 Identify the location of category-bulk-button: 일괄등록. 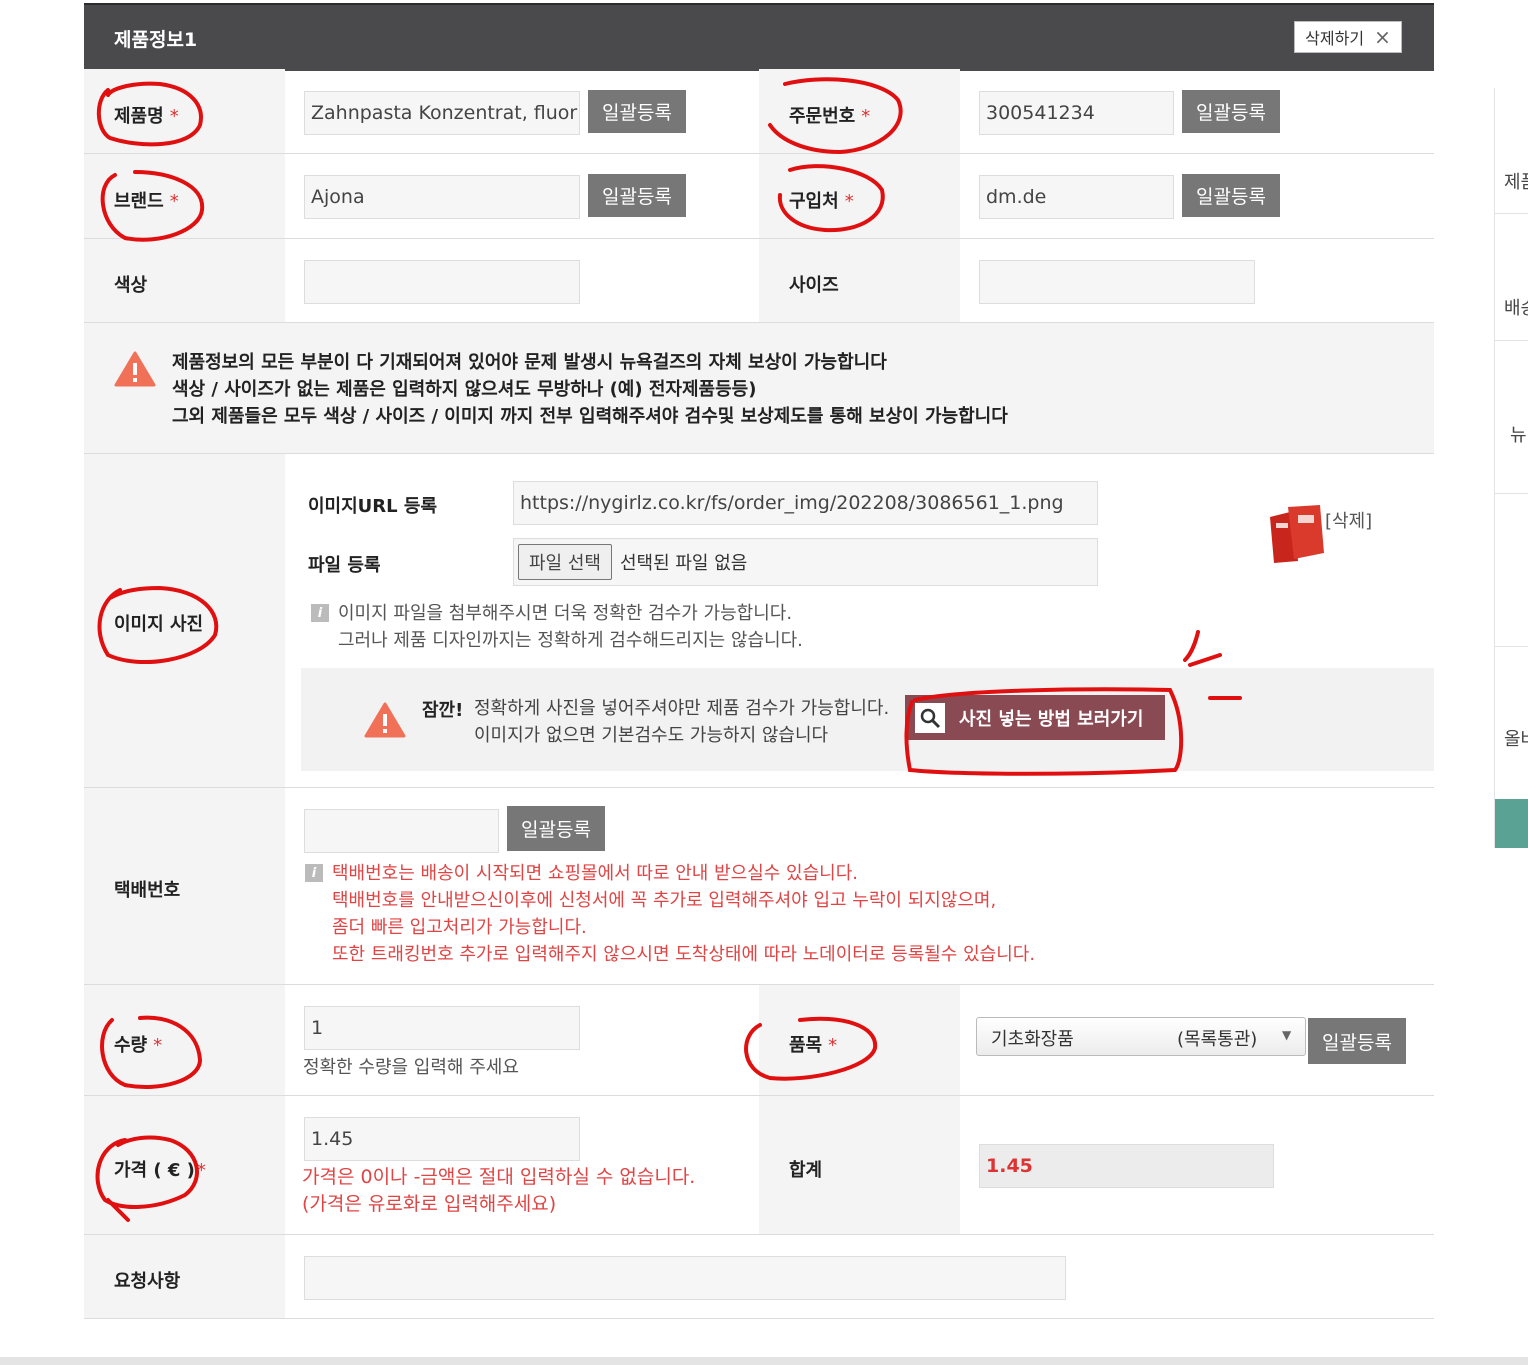
(1357, 1041).